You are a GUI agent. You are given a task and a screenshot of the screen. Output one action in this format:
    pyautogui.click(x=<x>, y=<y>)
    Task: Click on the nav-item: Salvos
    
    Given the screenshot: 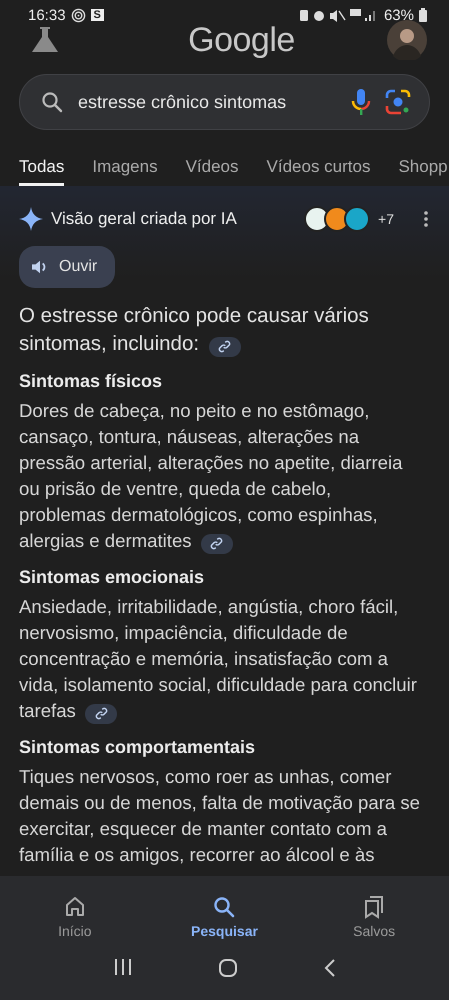 What is the action you would take?
    pyautogui.click(x=374, y=917)
    